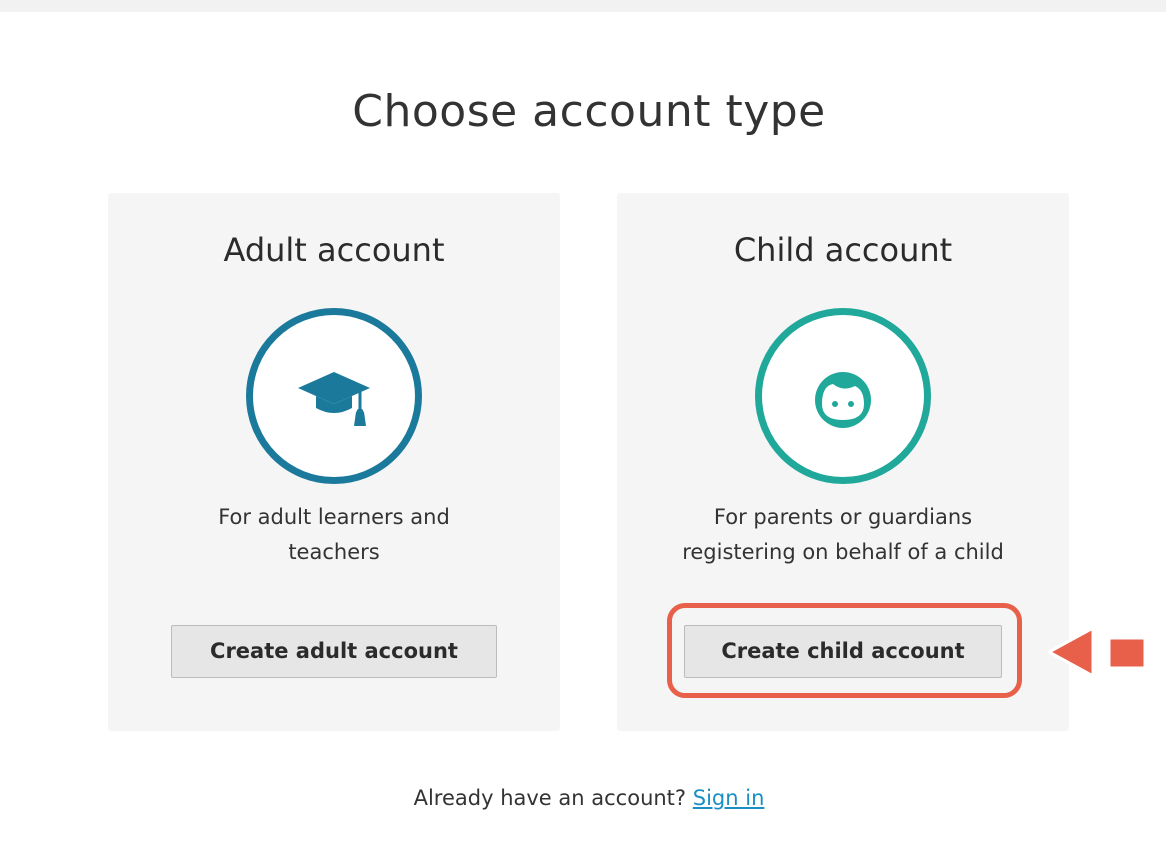 The height and width of the screenshot is (861, 1166). What do you see at coordinates (334, 535) in the screenshot?
I see `adult-card-description: For adult learners and teachers` at bounding box center [334, 535].